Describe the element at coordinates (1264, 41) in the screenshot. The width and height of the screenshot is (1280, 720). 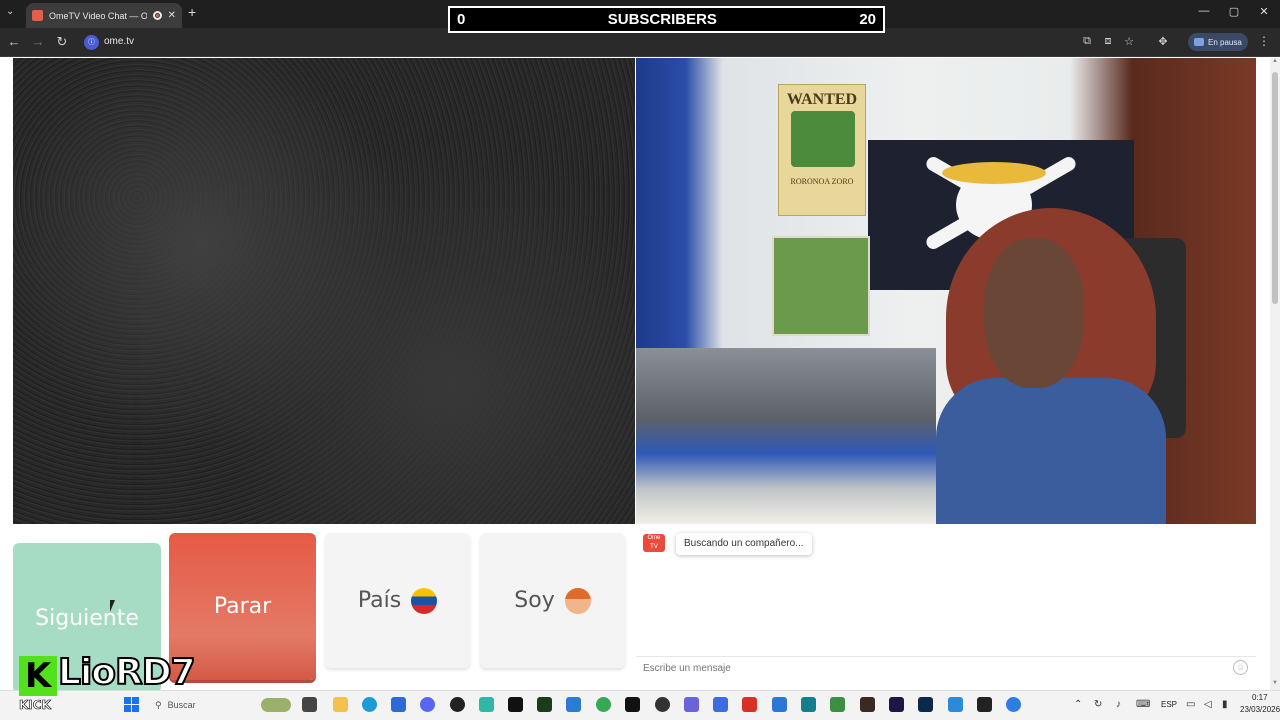
I see `browser-menu-icon: ⋮` at that location.